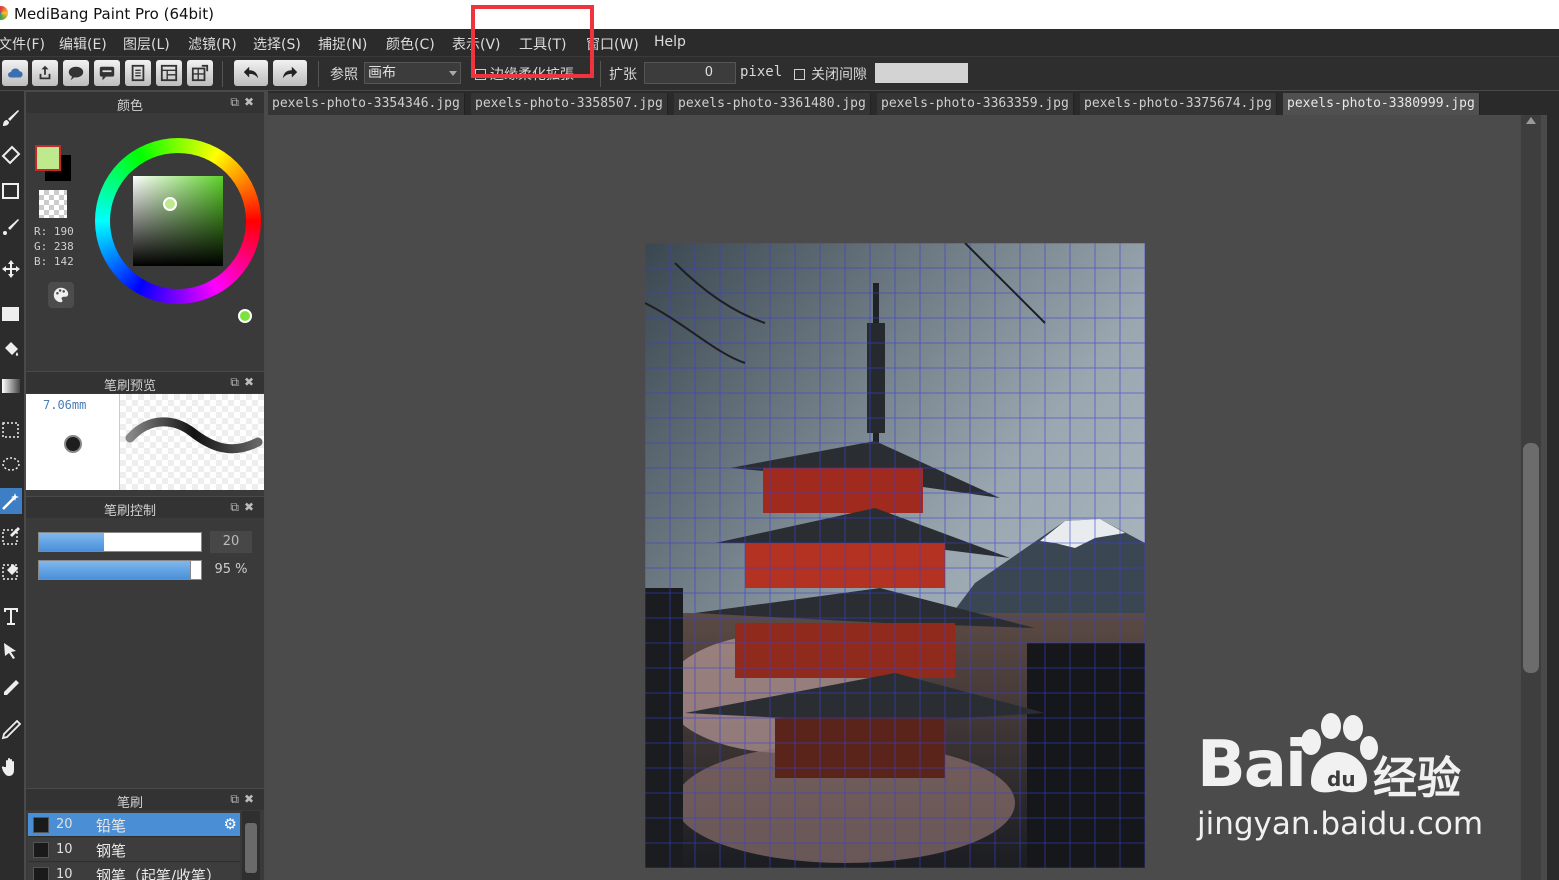 The width and height of the screenshot is (1559, 880). What do you see at coordinates (612, 44) in the screenshot?
I see `menu-window: 窗口(W)` at bounding box center [612, 44].